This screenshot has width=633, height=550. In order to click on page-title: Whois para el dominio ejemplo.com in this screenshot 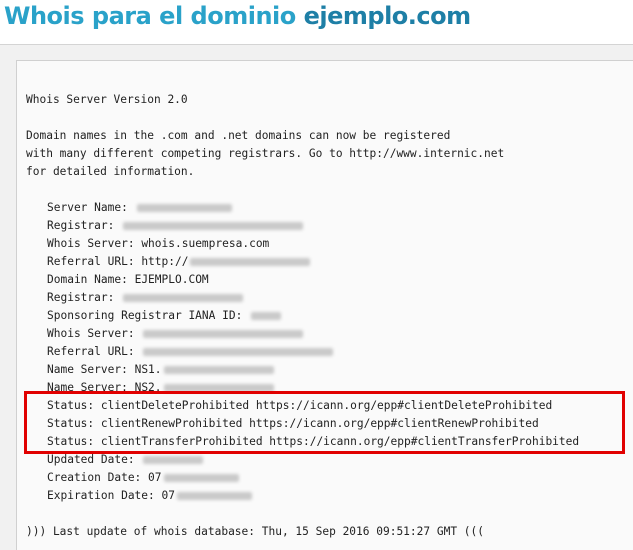, I will do `click(237, 16)`.